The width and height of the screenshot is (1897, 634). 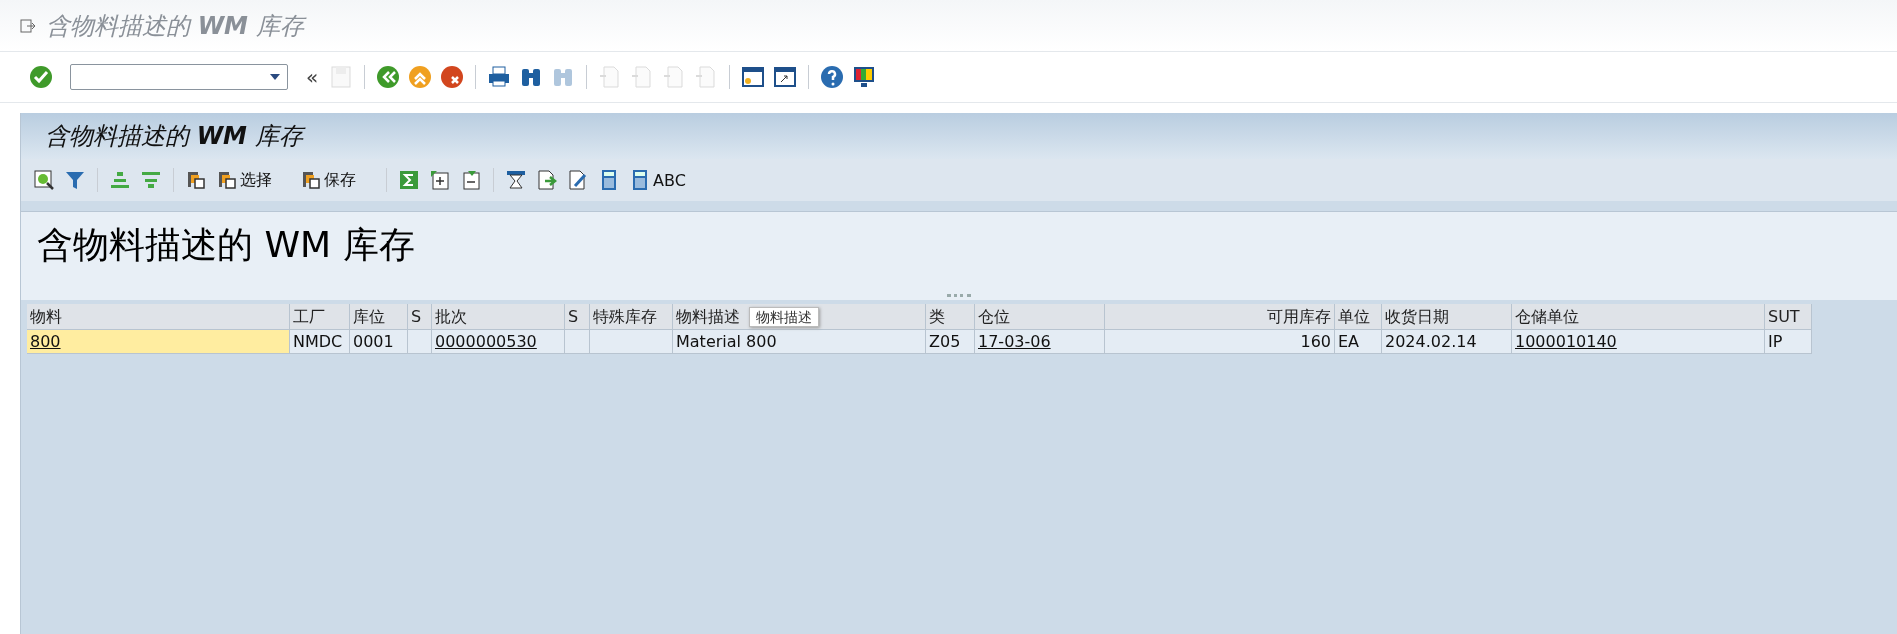 What do you see at coordinates (226, 244) in the screenshot?
I see `report-title: 含物料描述的 WM 库存` at bounding box center [226, 244].